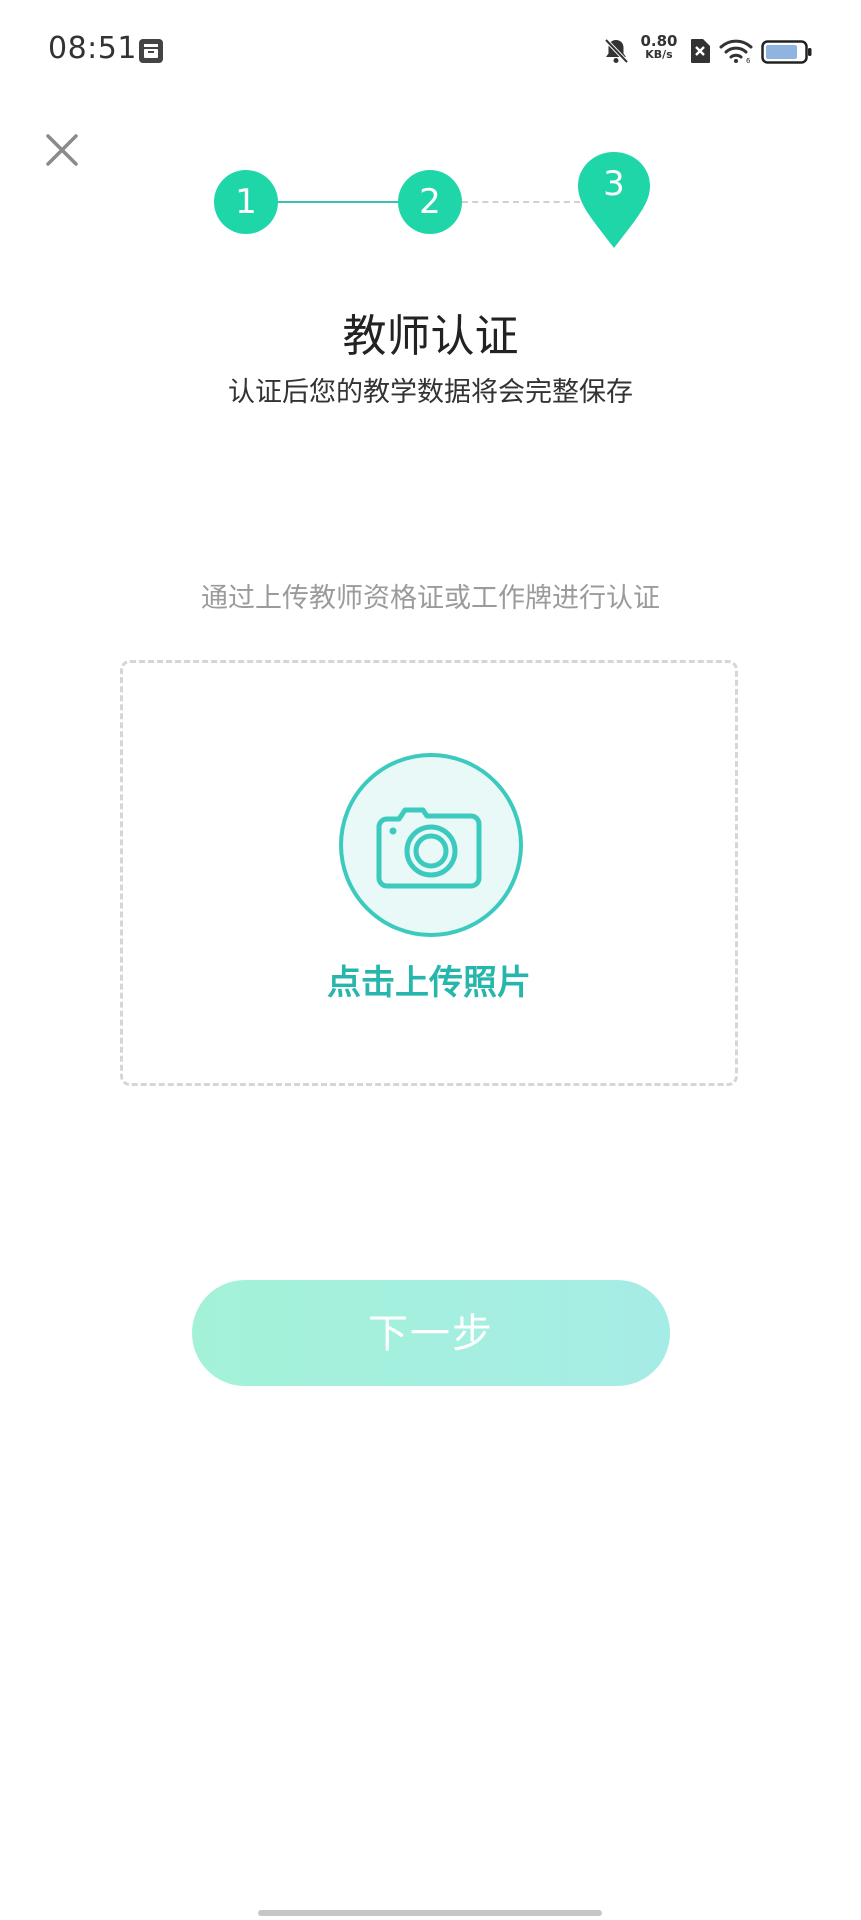  What do you see at coordinates (151, 51) in the screenshot?
I see `app-notification-icon` at bounding box center [151, 51].